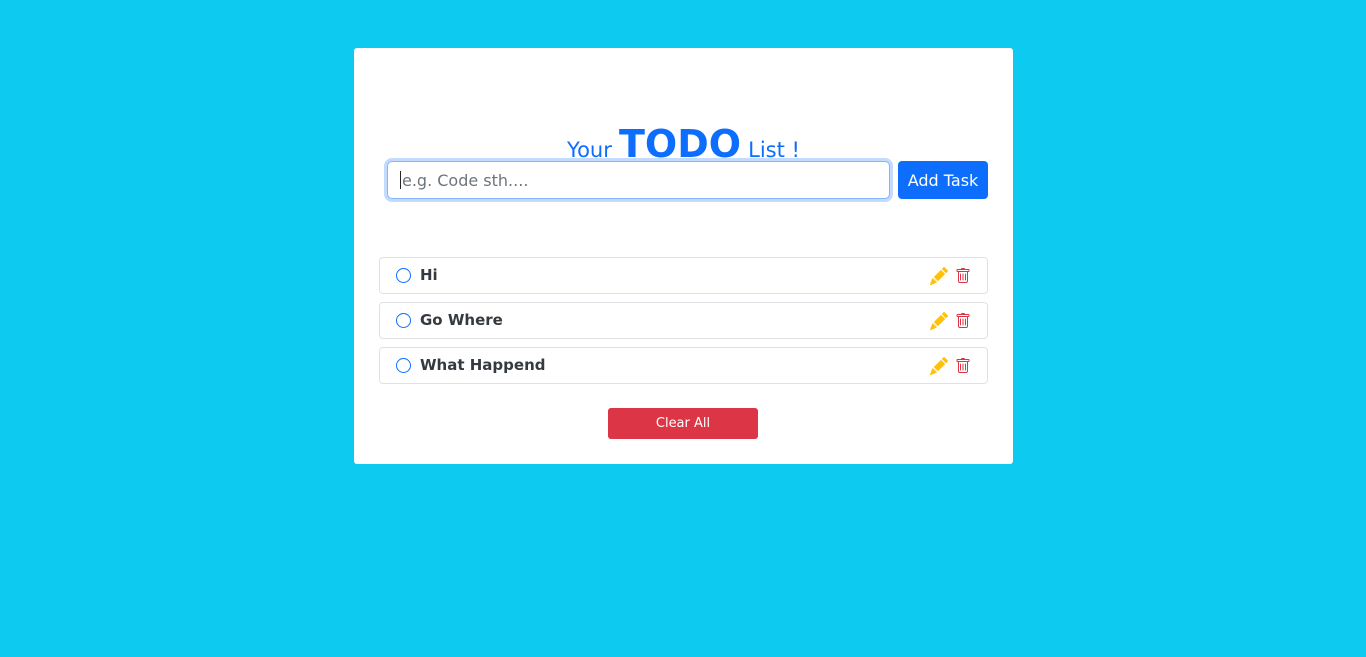 This screenshot has height=657, width=1366. What do you see at coordinates (943, 180) in the screenshot?
I see `add-task-button: Add Task` at bounding box center [943, 180].